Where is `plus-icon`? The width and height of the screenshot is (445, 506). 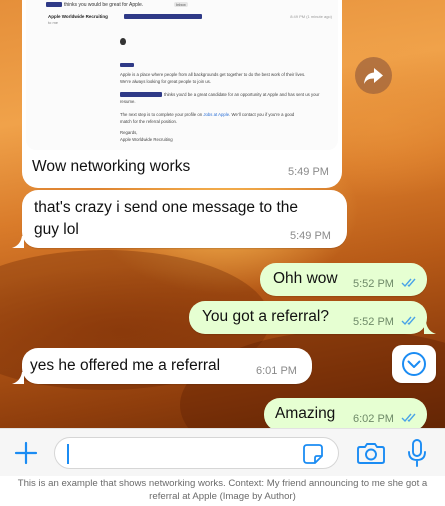 plus-icon is located at coordinates (26, 453).